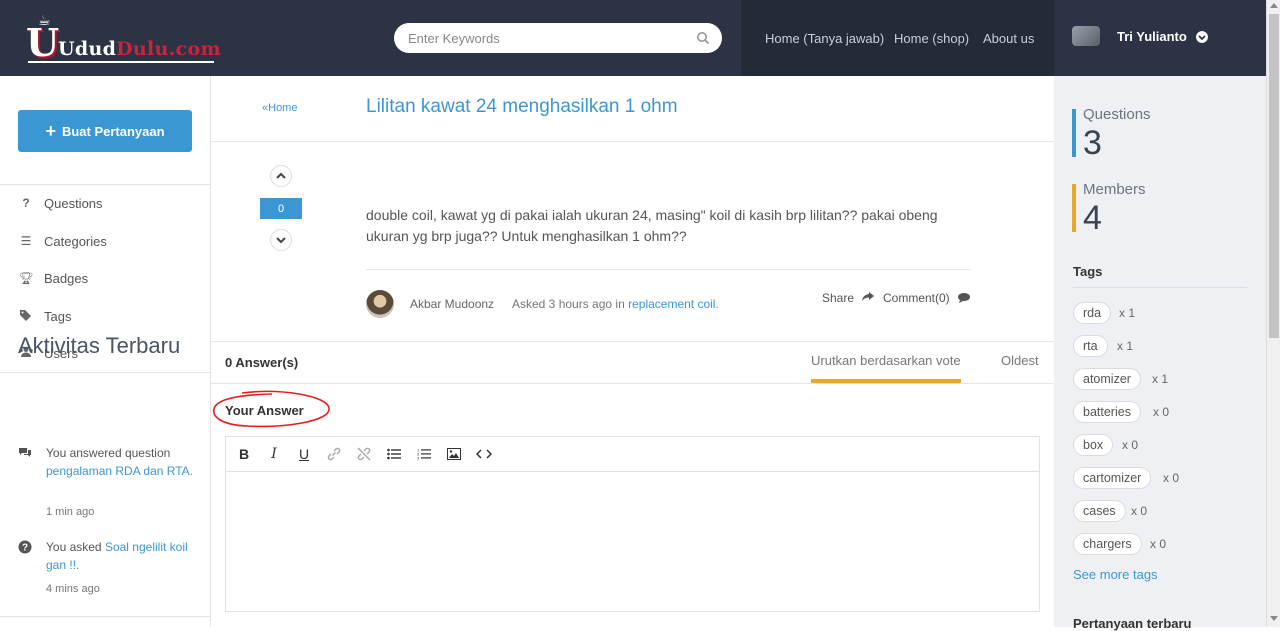 The width and height of the screenshot is (1280, 631). Describe the element at coordinates (927, 298) in the screenshot. I see `comment-button: Comment(0)` at that location.